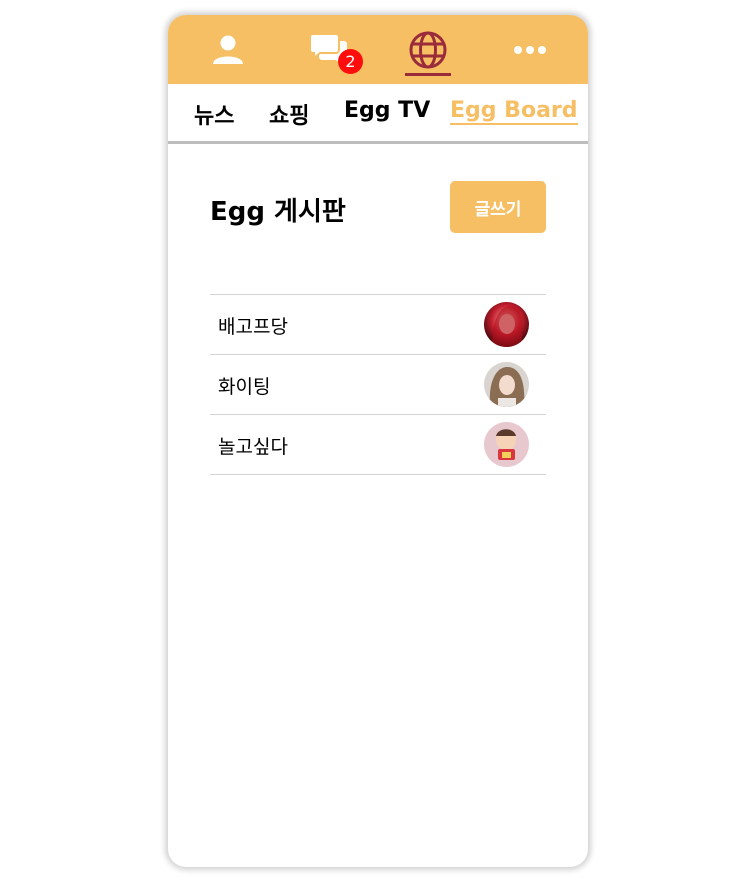 This screenshot has width=732, height=884. What do you see at coordinates (378, 325) in the screenshot?
I see `list-item: 배고프당` at bounding box center [378, 325].